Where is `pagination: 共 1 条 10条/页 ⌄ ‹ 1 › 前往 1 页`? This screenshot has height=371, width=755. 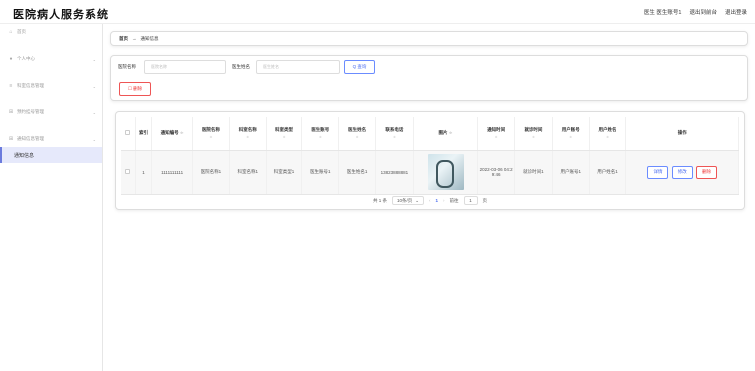 pagination: 共 1 条 10条/页 ⌄ ‹ 1 › 前往 1 页 is located at coordinates (430, 200).